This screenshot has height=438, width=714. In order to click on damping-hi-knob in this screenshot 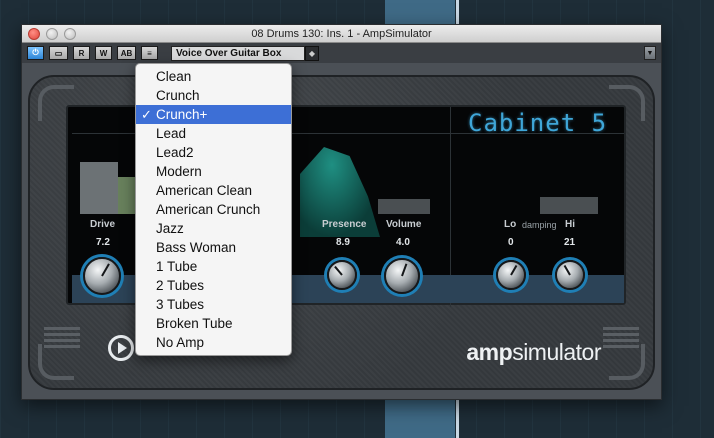, I will do `click(570, 275)`.